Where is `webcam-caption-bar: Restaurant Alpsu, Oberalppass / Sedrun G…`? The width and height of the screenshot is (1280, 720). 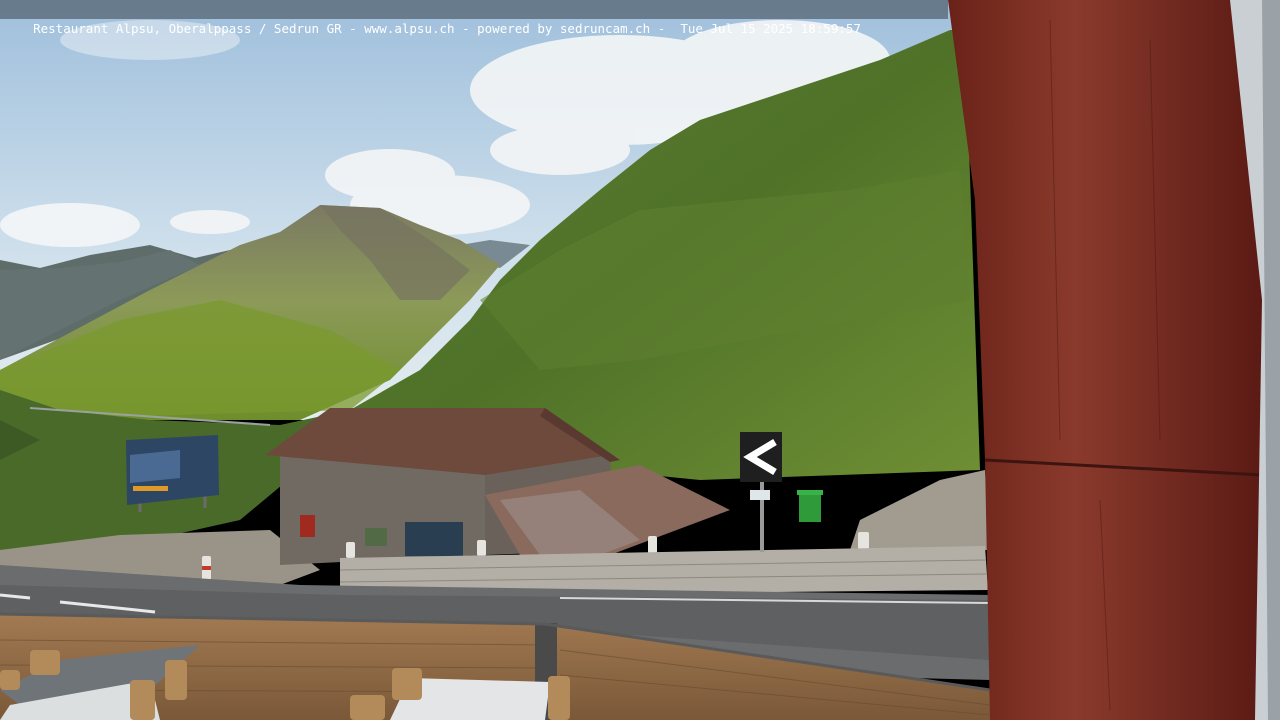 webcam-caption-bar: Restaurant Alpsu, Oberalppass / Sedrun G… is located at coordinates (474, 18).